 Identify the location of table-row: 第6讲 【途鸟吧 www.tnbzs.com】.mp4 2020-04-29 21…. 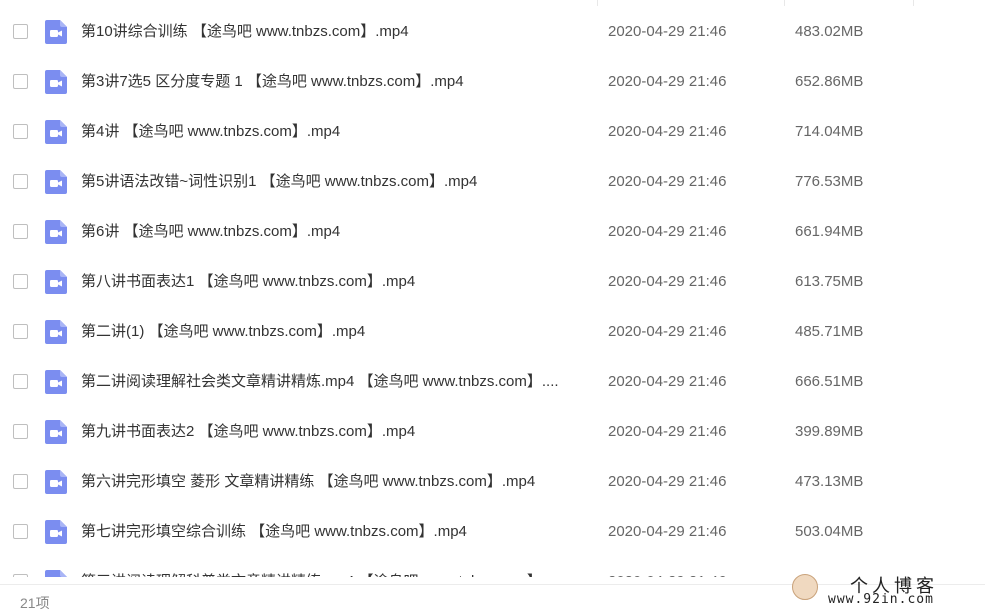
(492, 232).